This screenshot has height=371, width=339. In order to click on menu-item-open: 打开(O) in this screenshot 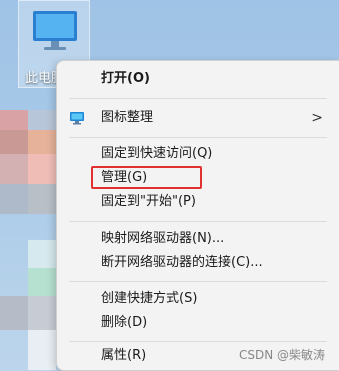, I will do `click(198, 79)`.